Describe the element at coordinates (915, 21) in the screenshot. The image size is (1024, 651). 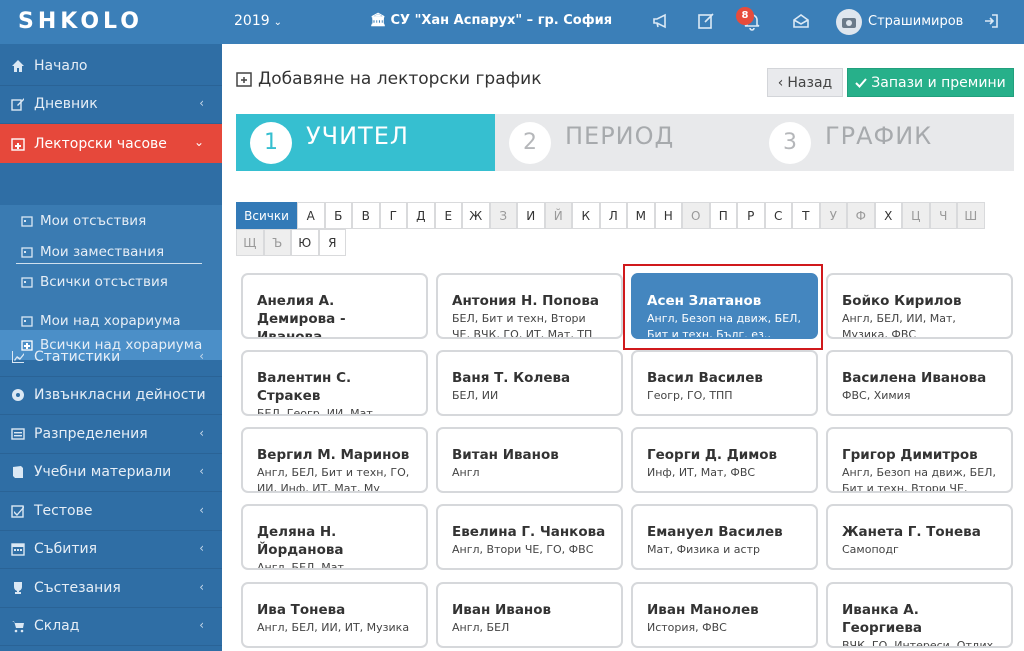
I see `username: Страшимиров` at that location.